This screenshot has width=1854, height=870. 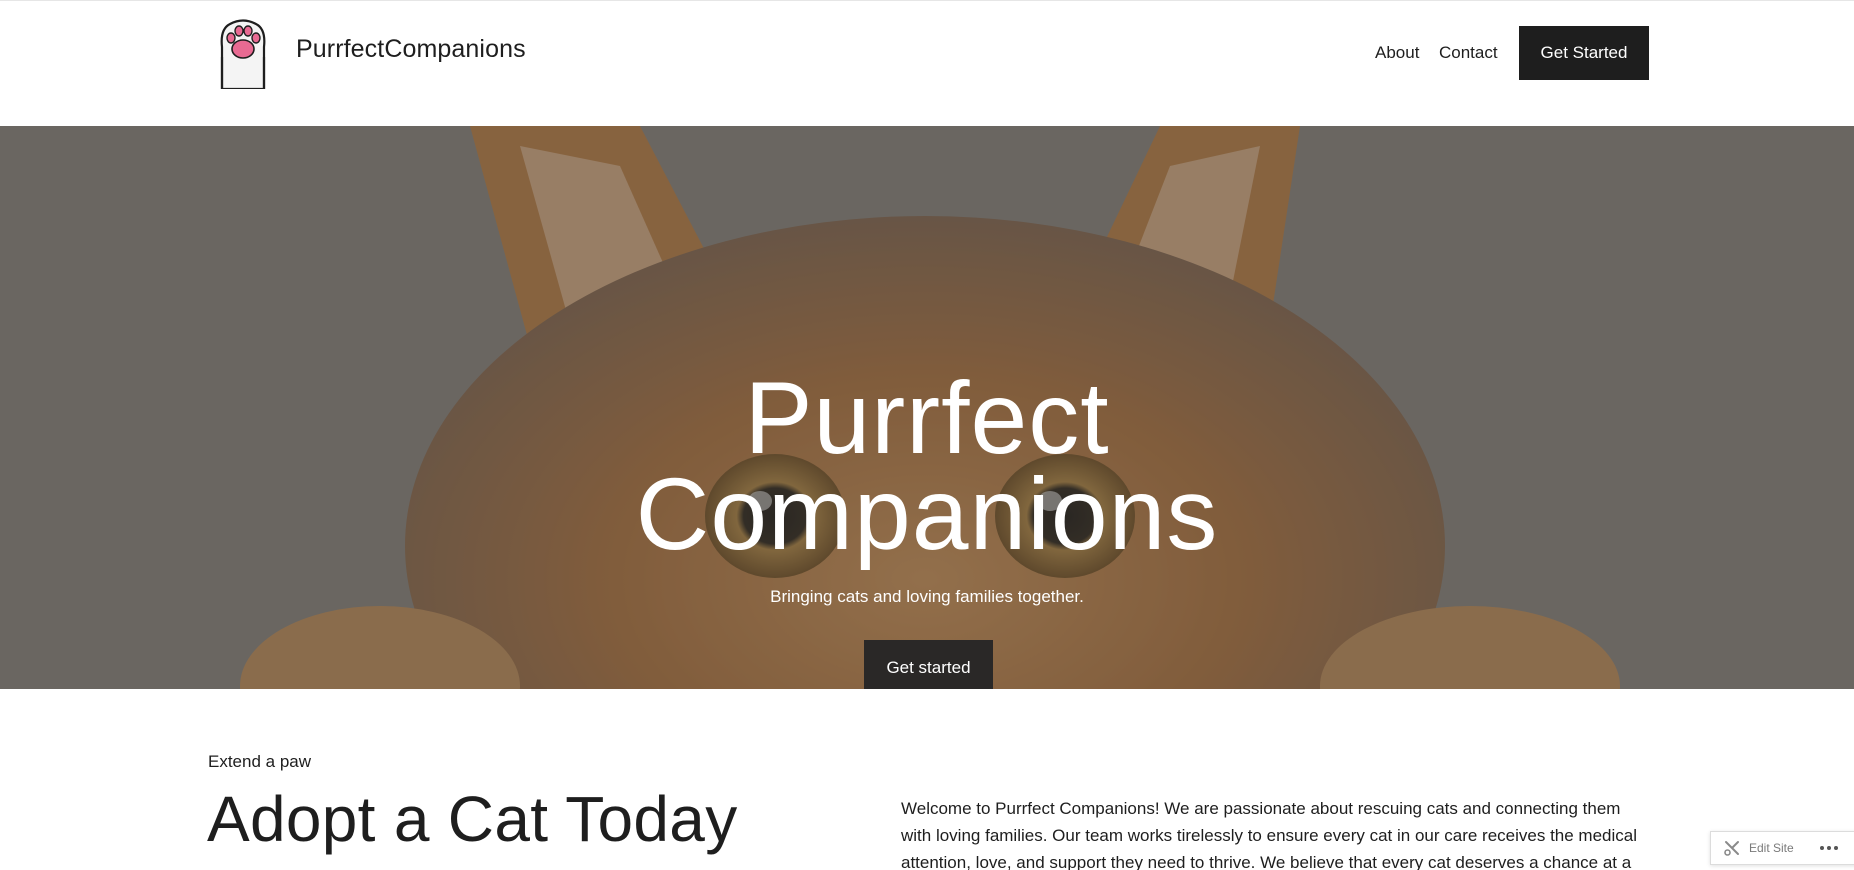 I want to click on nav-contact-link: Contact, so click(x=1468, y=53).